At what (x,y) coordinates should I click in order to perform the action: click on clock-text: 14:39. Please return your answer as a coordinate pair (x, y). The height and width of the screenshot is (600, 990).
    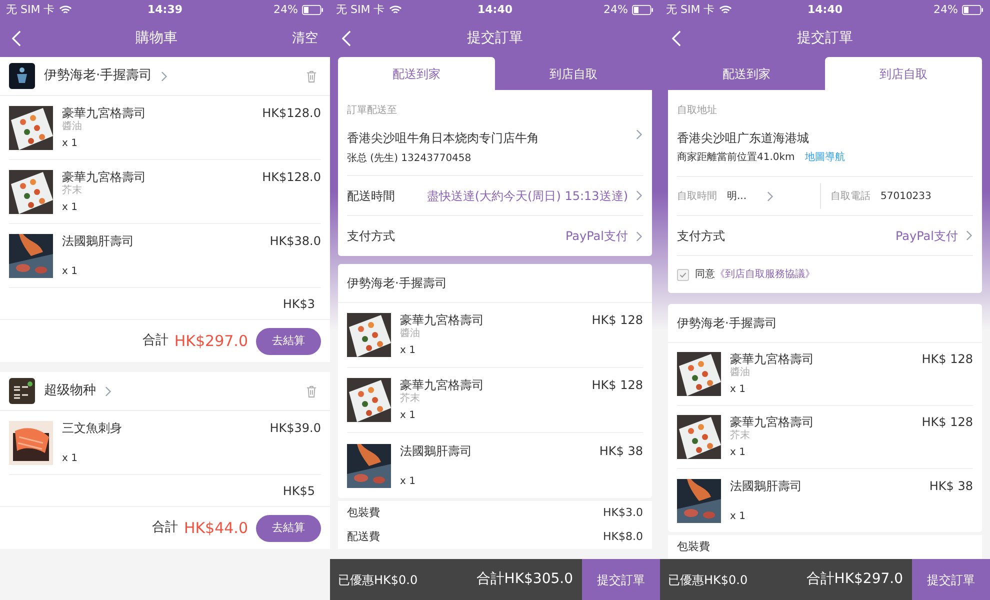
    Looking at the image, I should click on (165, 10).